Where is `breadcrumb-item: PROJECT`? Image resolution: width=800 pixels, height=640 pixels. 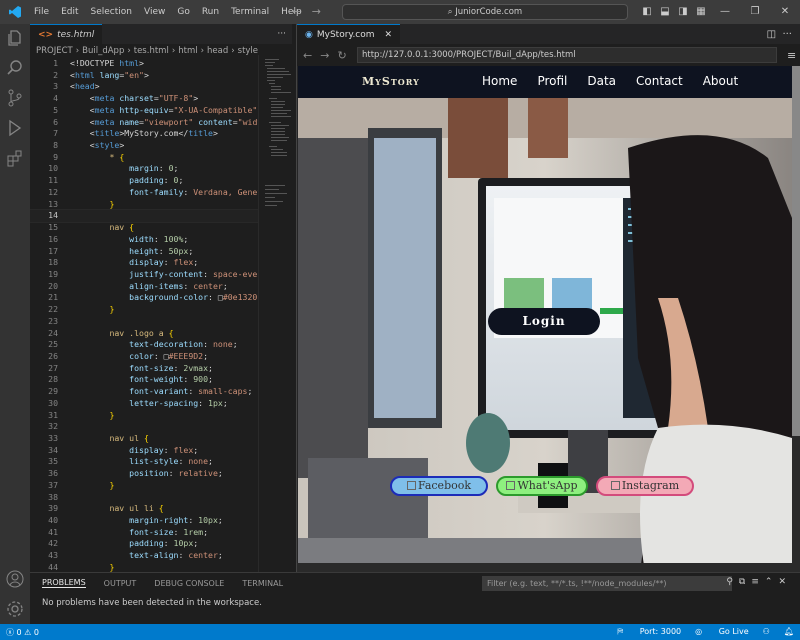
breadcrumb-item: PROJECT is located at coordinates (54, 51).